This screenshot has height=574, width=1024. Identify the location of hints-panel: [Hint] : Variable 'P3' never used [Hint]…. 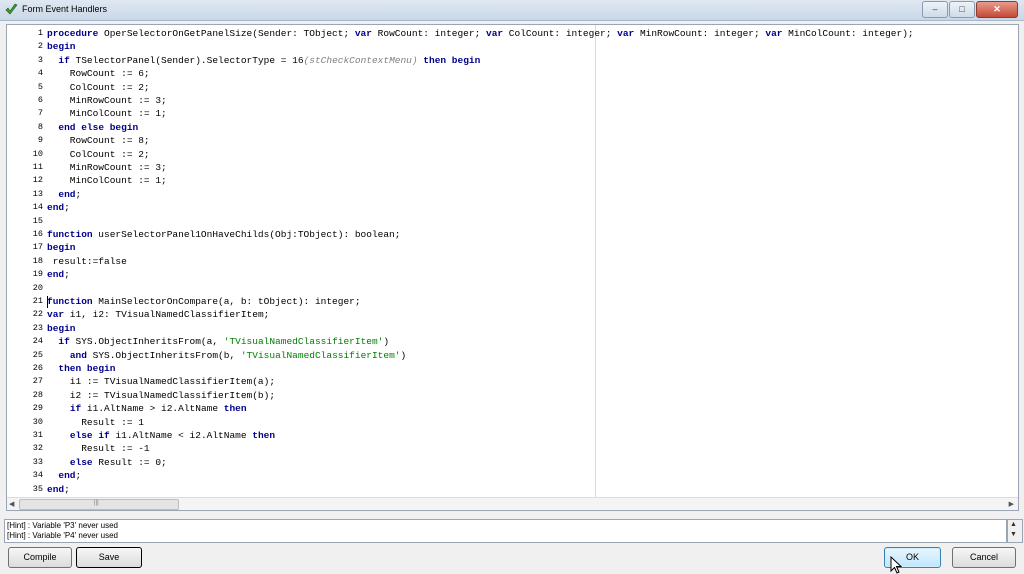
(505, 531).